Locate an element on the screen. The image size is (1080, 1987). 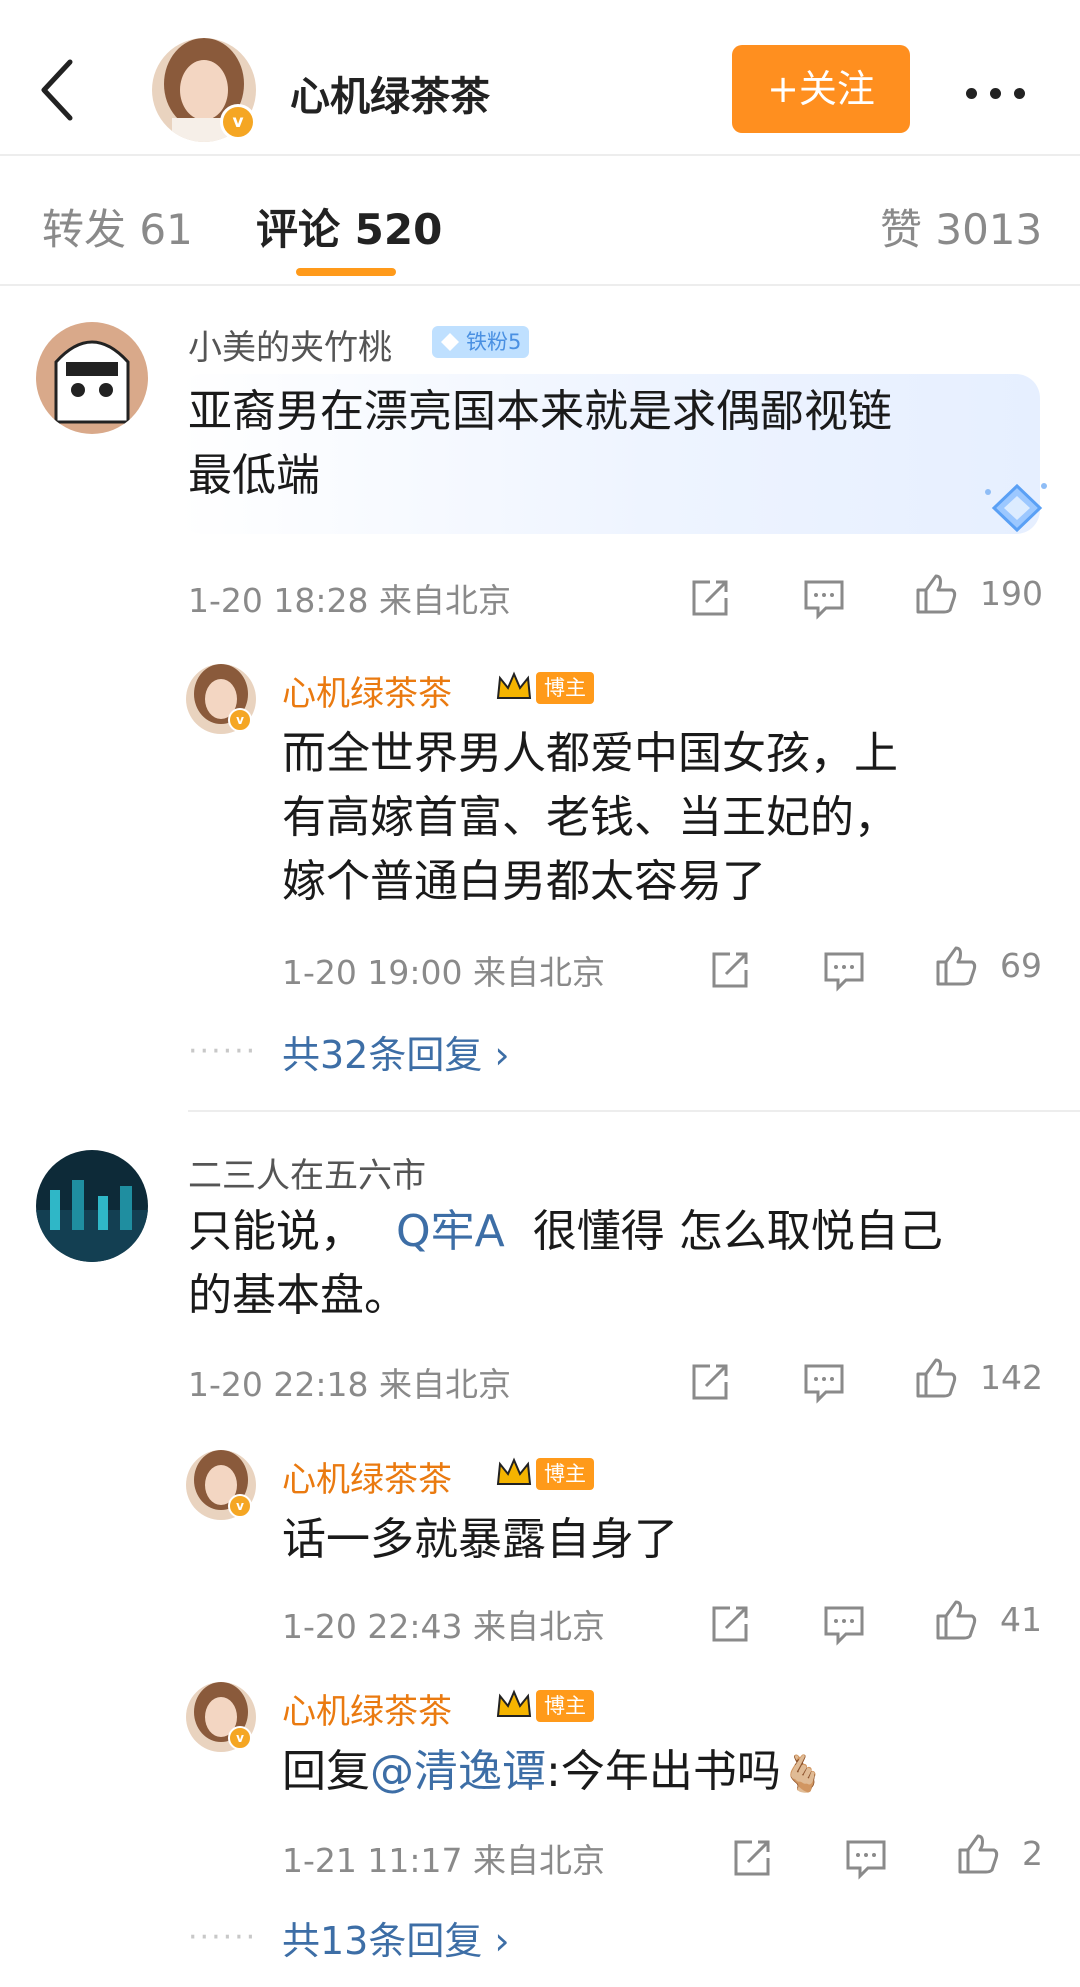
reply-text: 回复@清逸谭:今年出书吗🫰🏼 is located at coordinates (554, 1773).